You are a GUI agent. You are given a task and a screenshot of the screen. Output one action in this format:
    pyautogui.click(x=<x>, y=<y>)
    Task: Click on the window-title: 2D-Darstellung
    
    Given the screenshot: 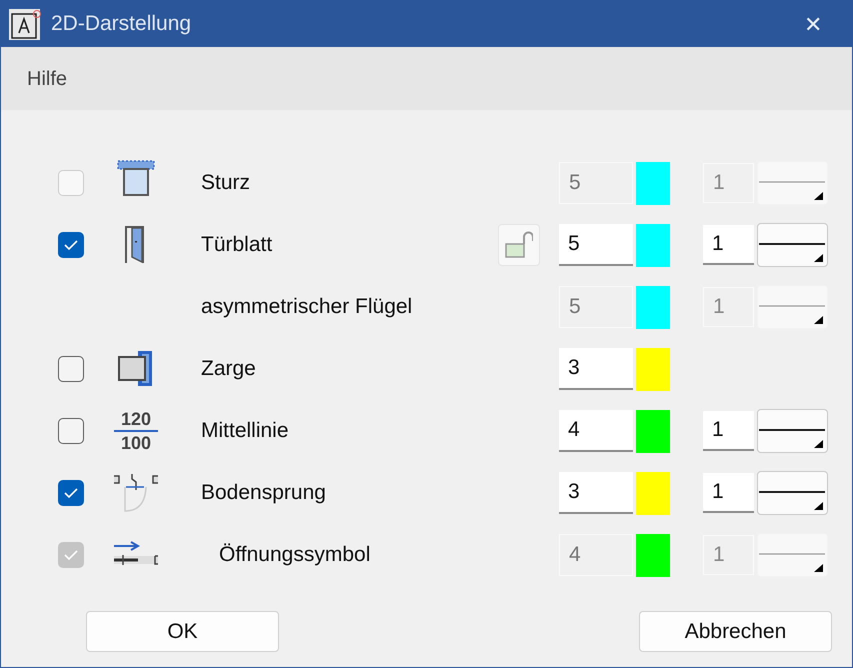 What is the action you would take?
    pyautogui.click(x=121, y=24)
    